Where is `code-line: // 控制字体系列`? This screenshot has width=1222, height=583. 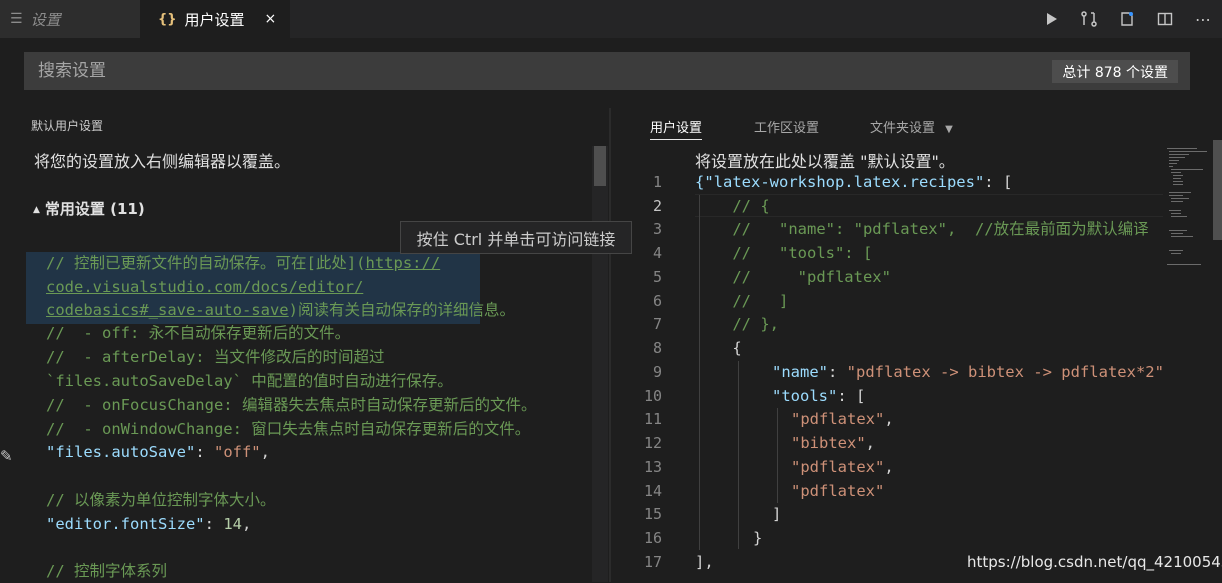 code-line: // 控制字体系列 is located at coordinates (106, 571).